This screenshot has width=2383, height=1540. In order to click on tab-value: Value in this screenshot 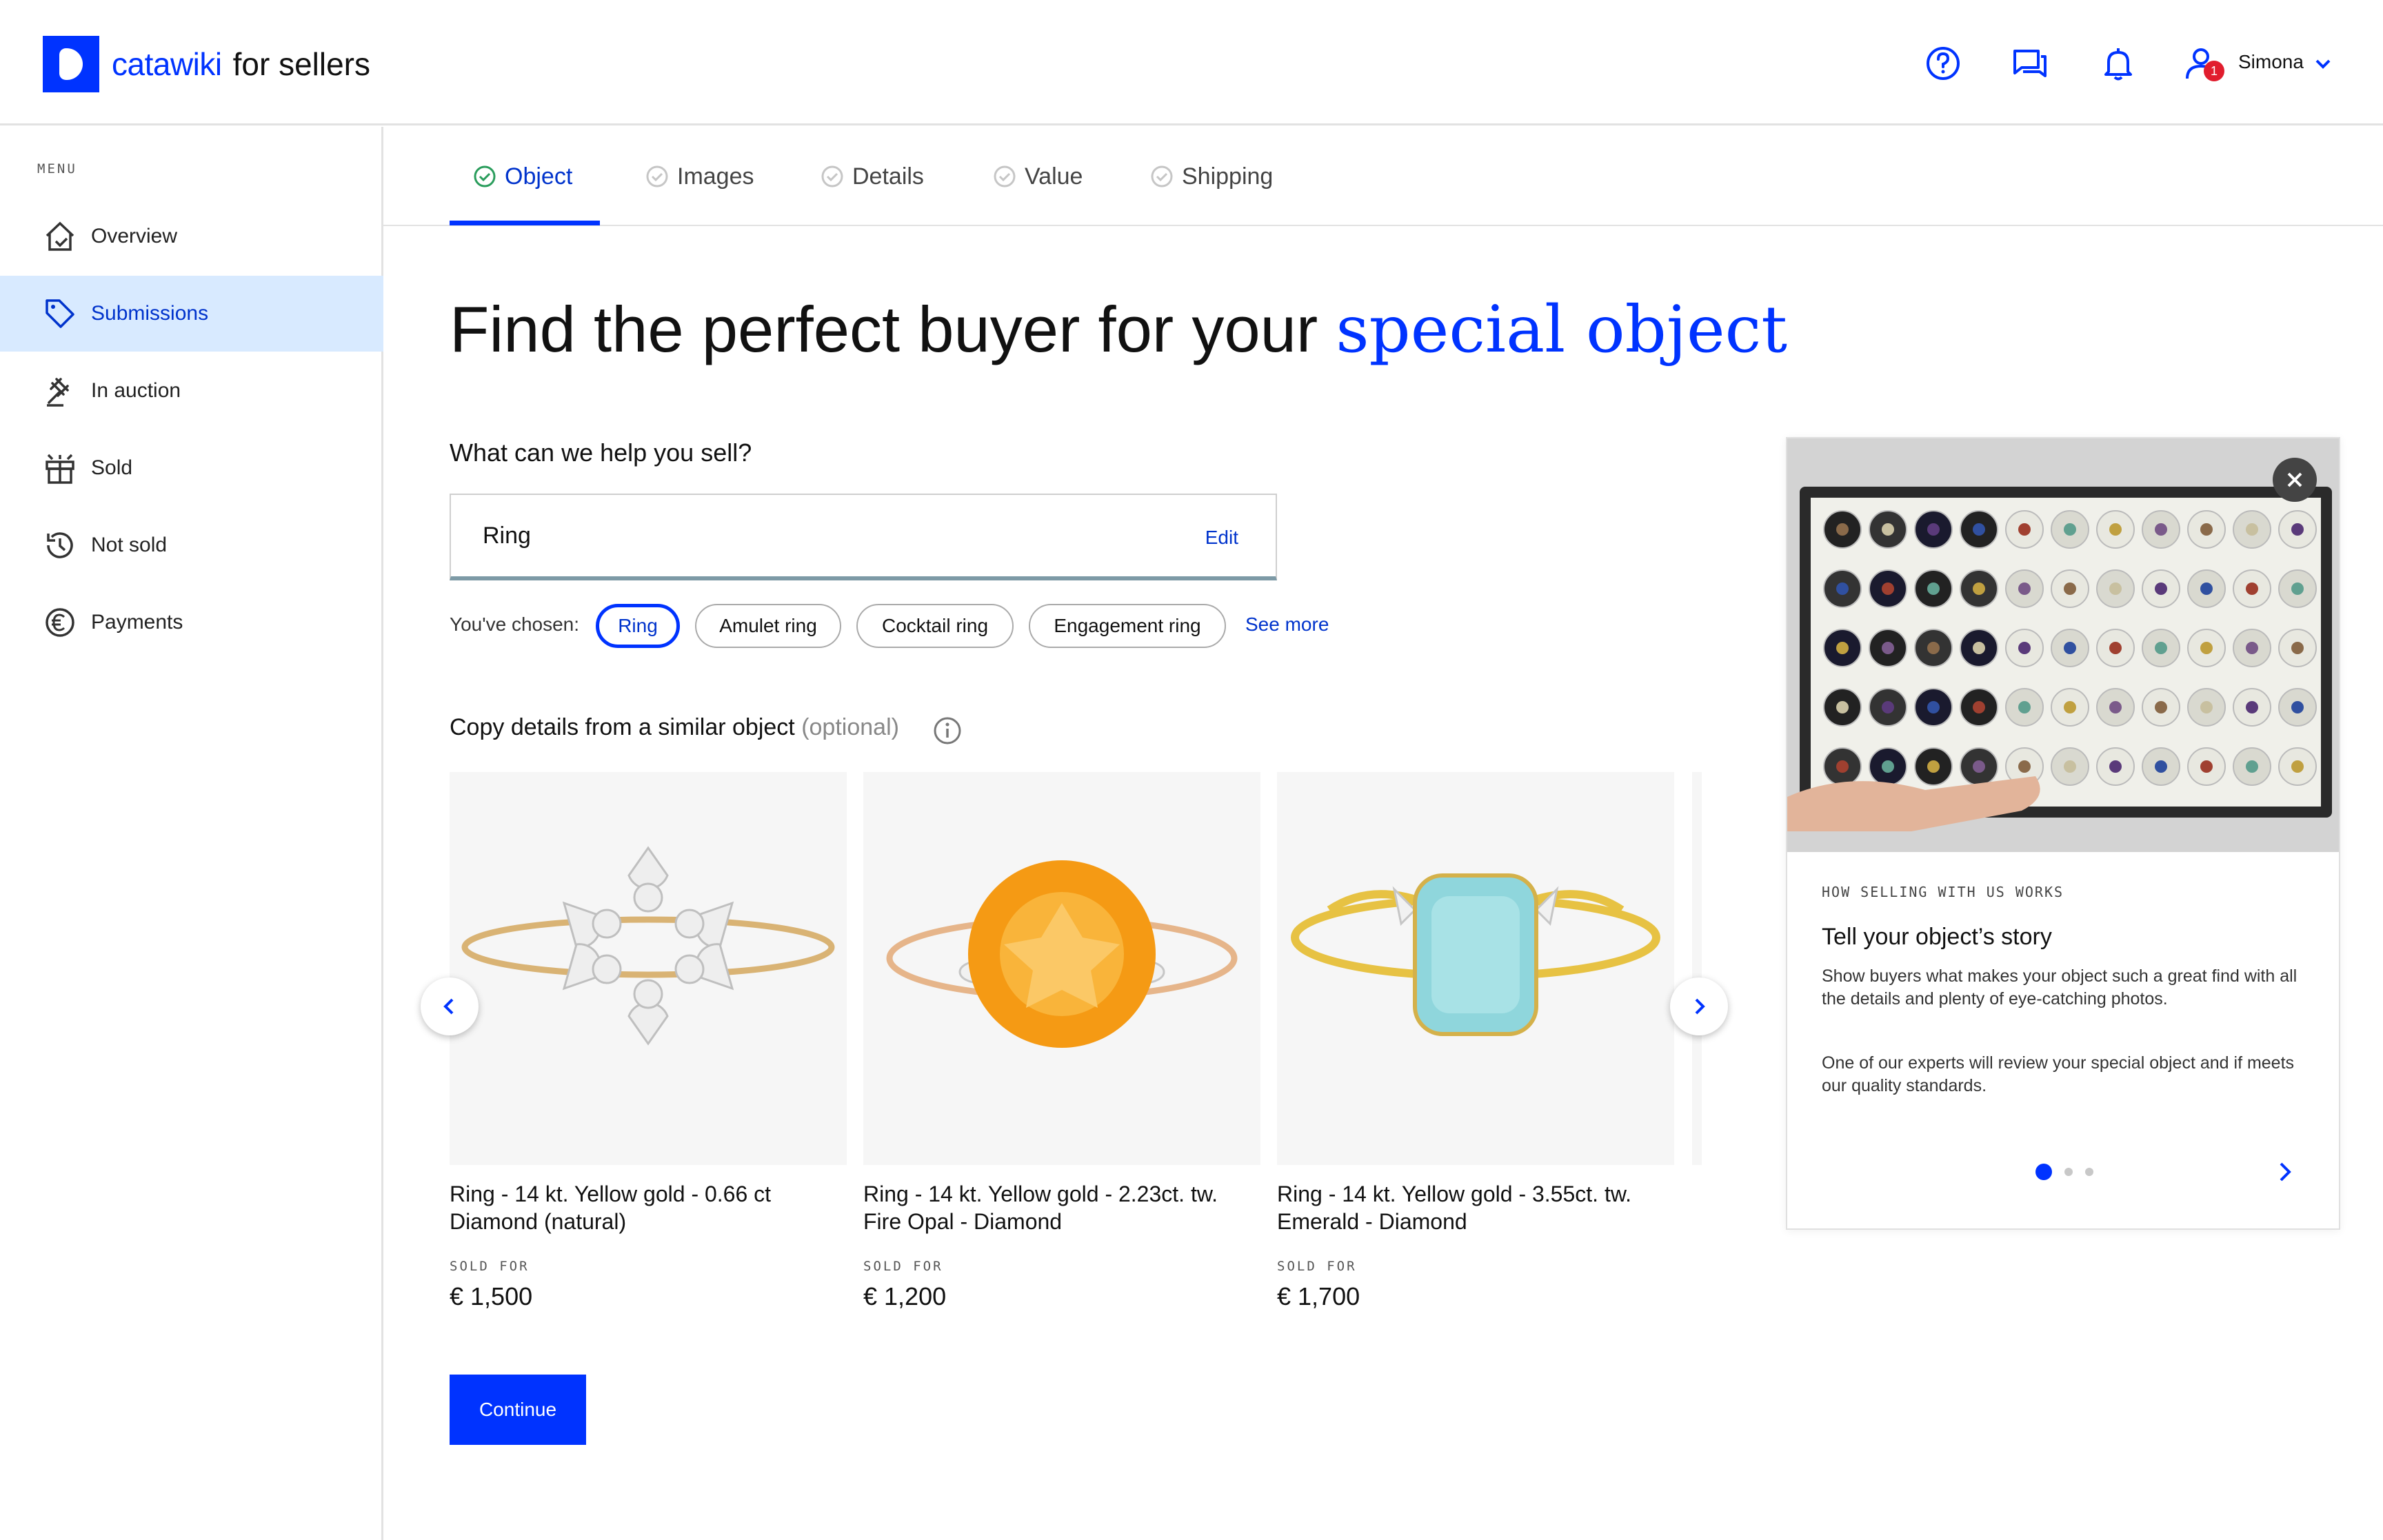, I will do `click(1038, 177)`.